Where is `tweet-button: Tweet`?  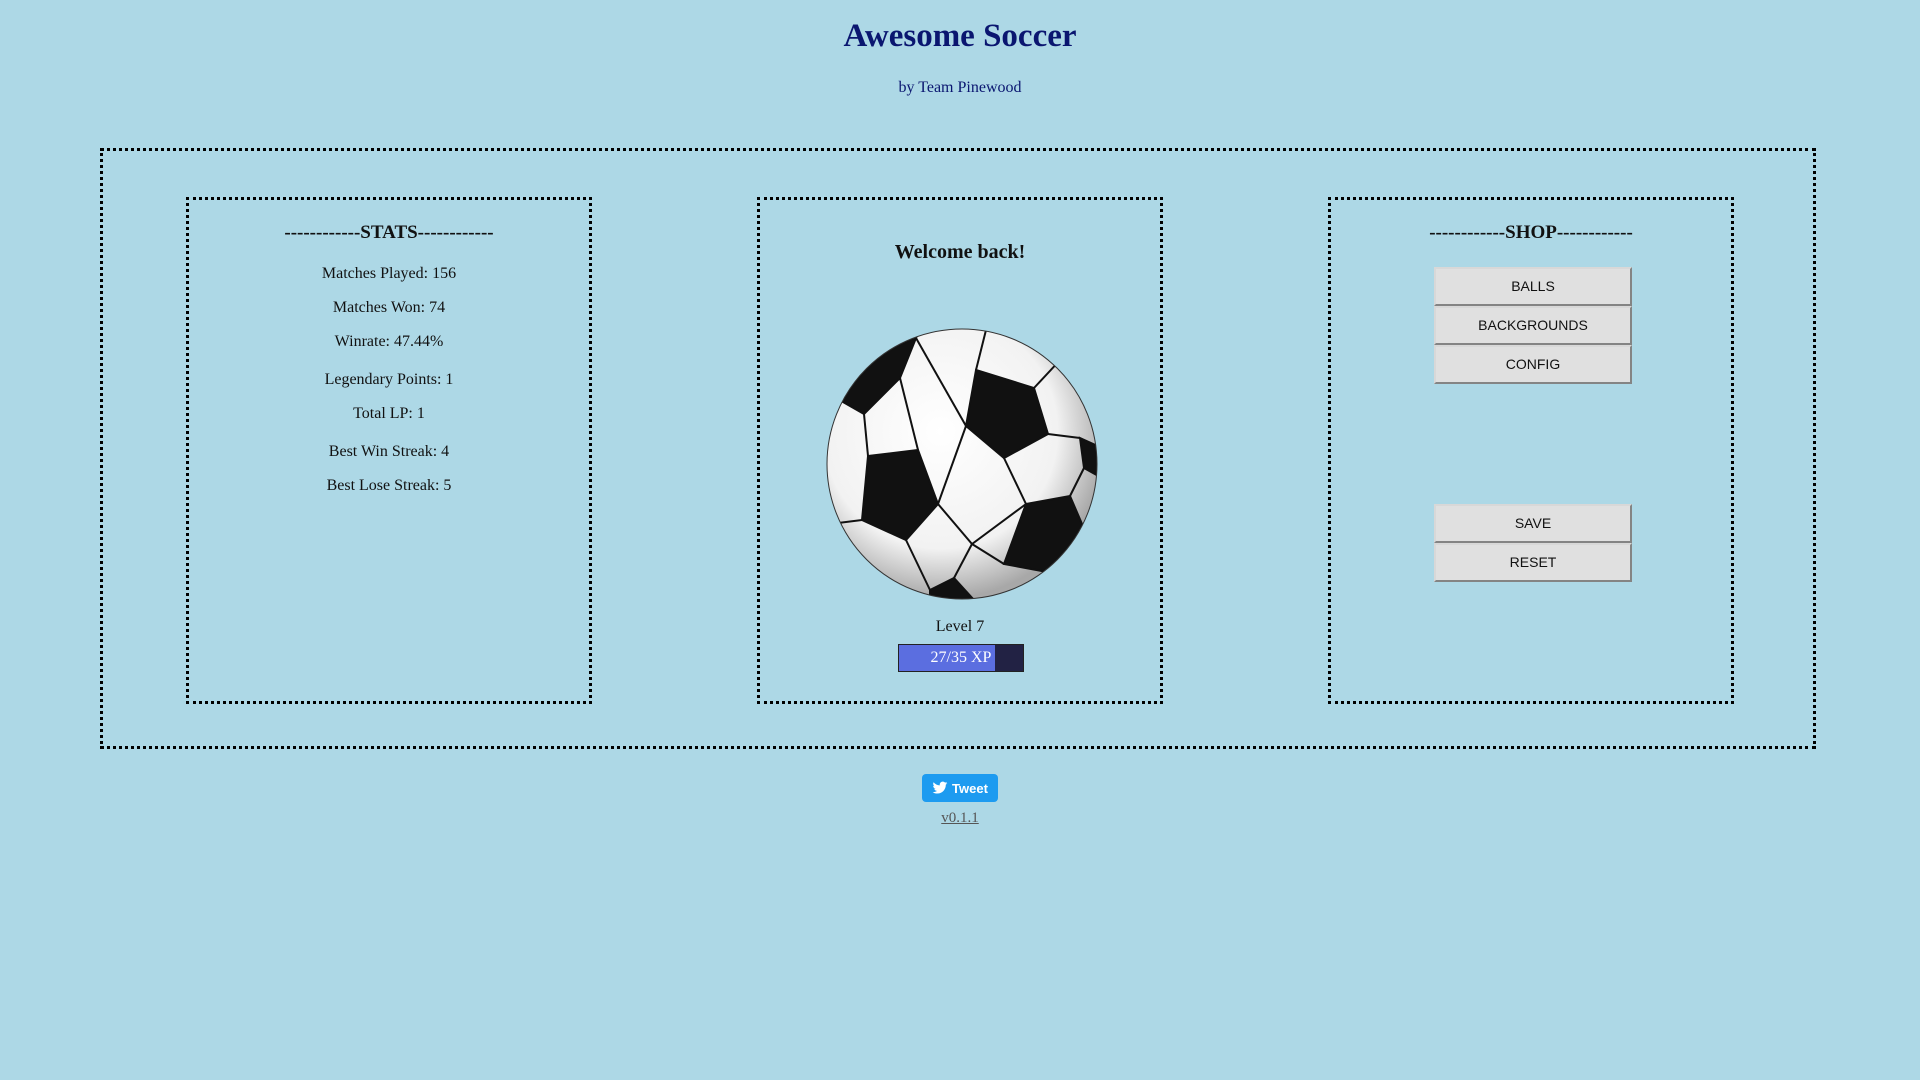
tweet-button: Tweet is located at coordinates (960, 788).